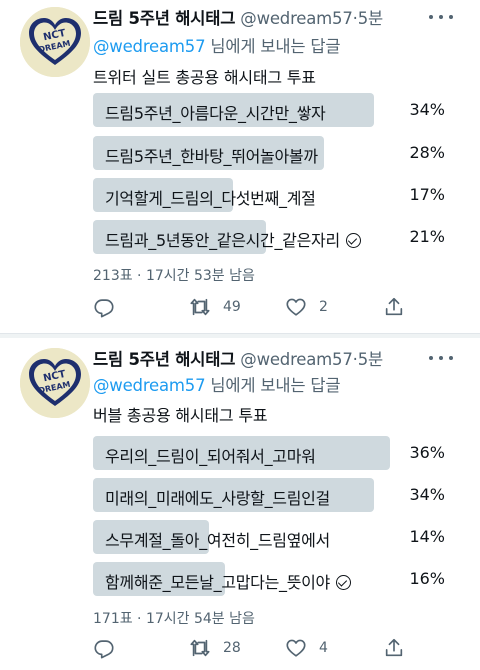 The image size is (480, 670). Describe the element at coordinates (427, 194) in the screenshot. I see `poll-option-percent: 17%` at that location.